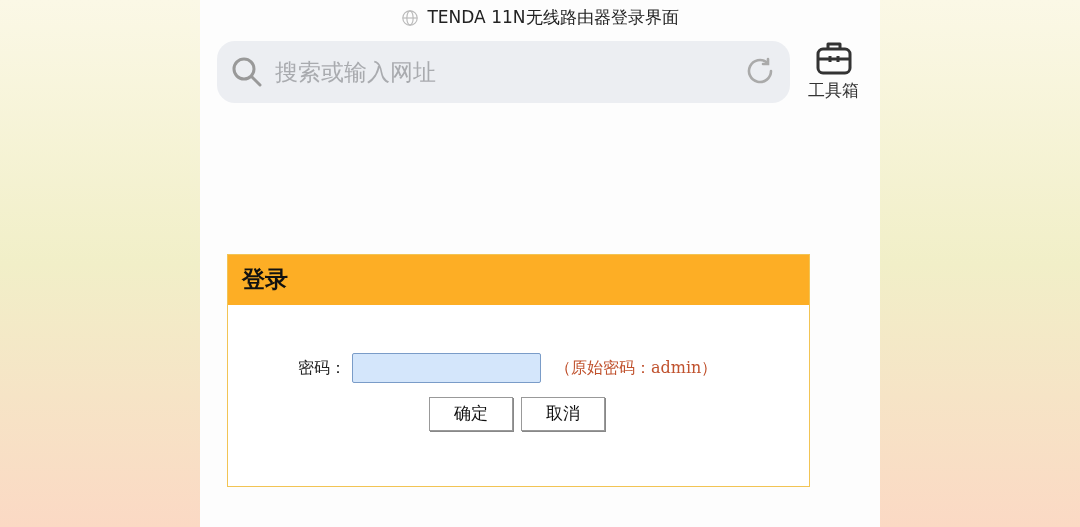 The height and width of the screenshot is (527, 1080). What do you see at coordinates (247, 71) in the screenshot?
I see `search-icon` at bounding box center [247, 71].